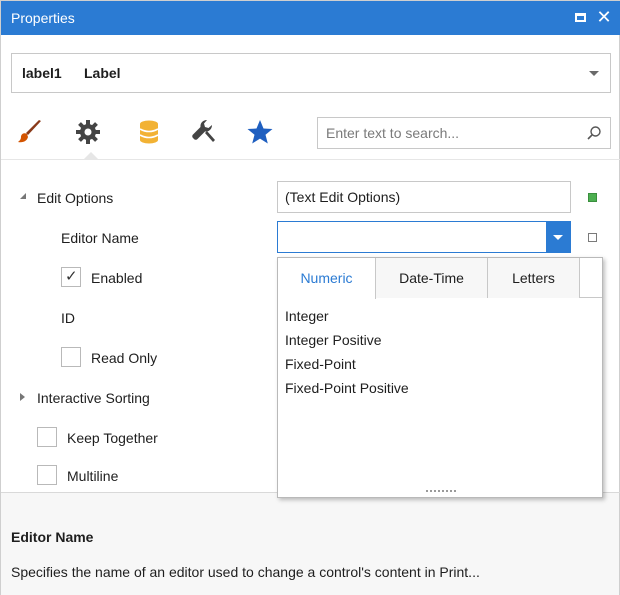 This screenshot has height=595, width=620. I want to click on tab-date-time: Date-Time, so click(432, 278).